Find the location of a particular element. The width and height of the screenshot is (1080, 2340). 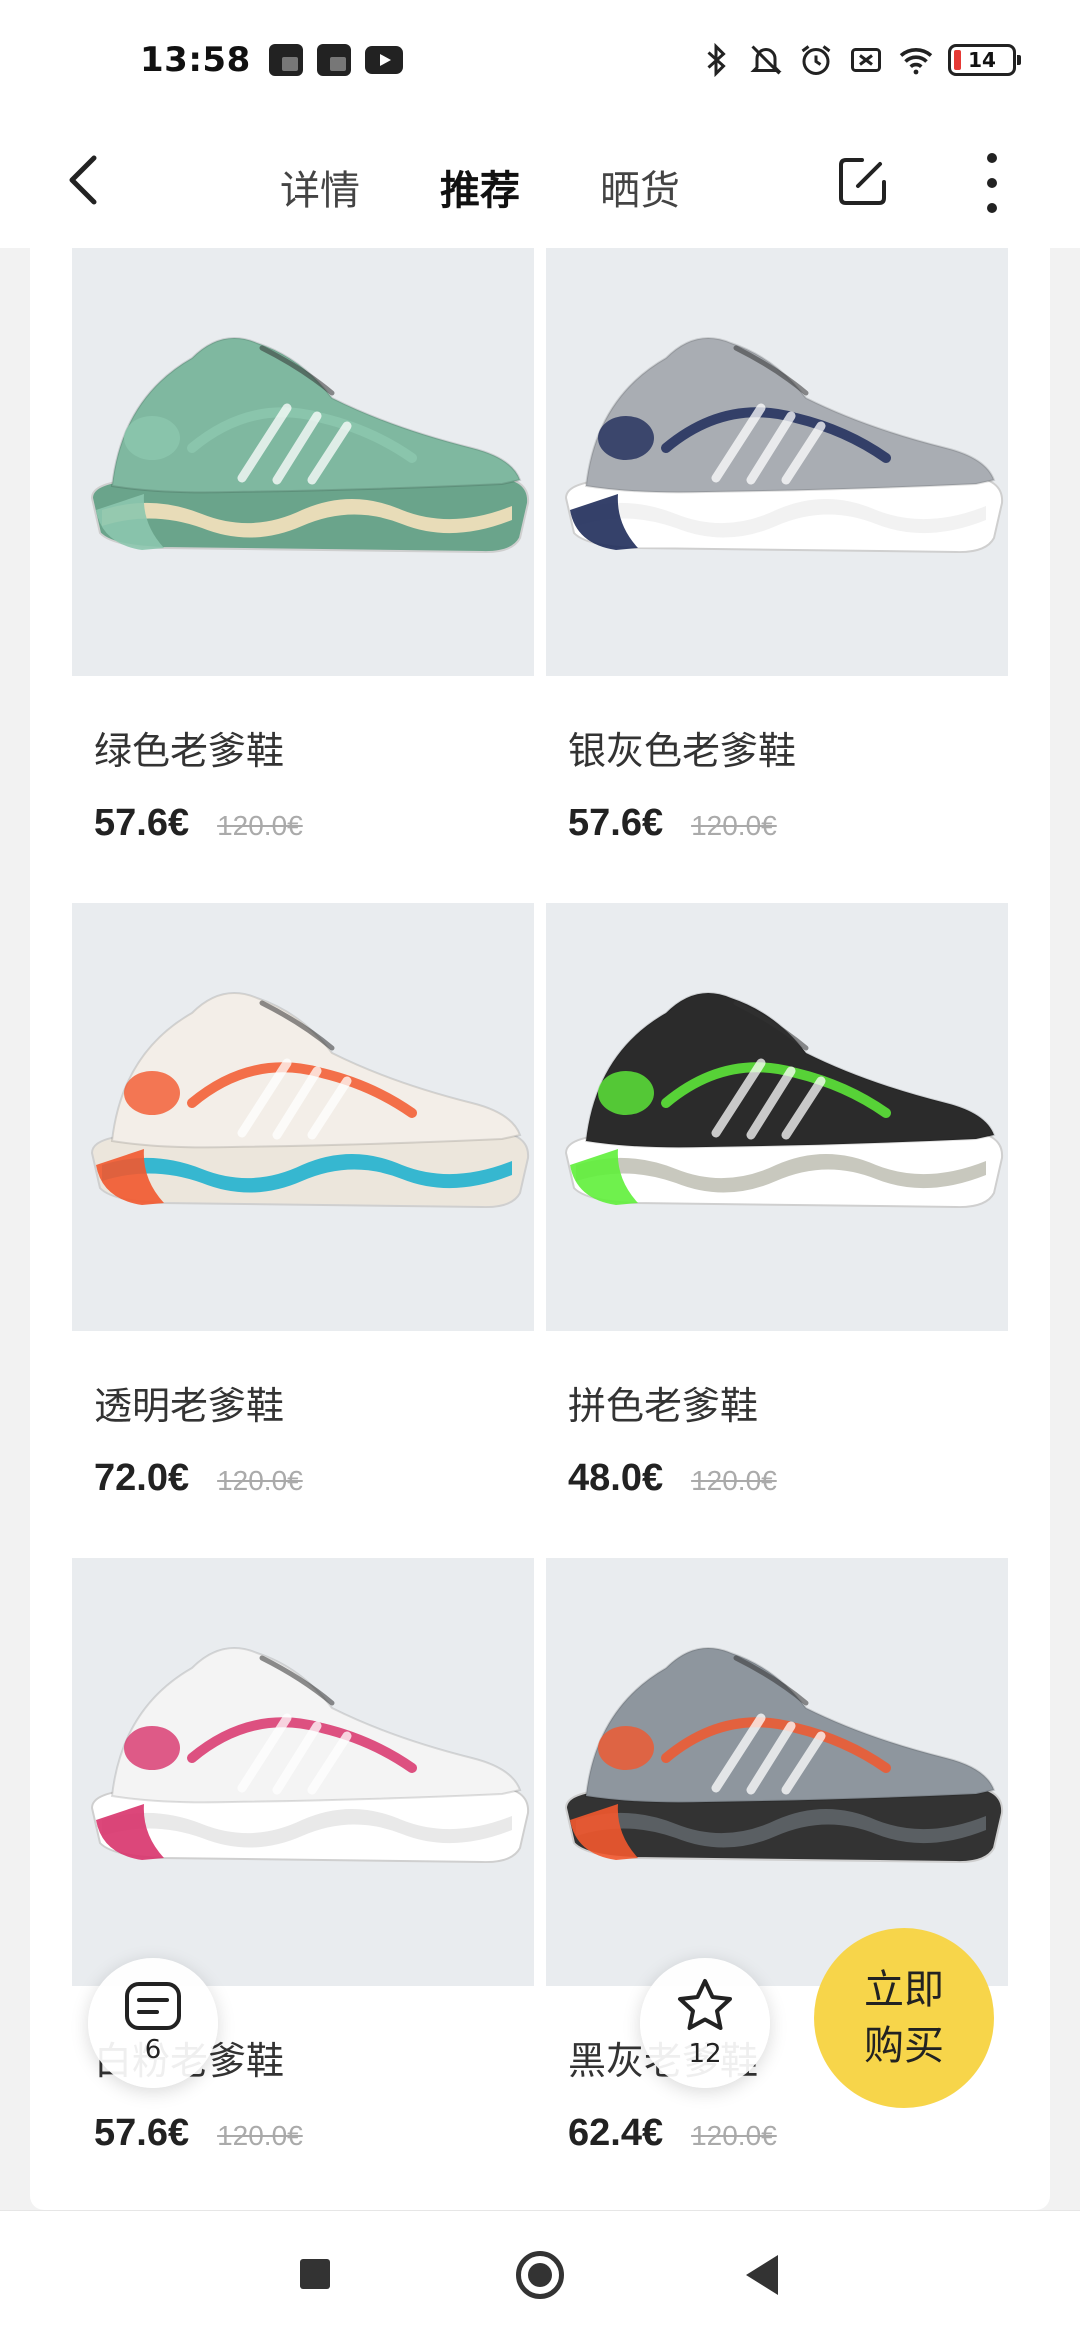

sale-price: 48.0€ is located at coordinates (616, 1478).